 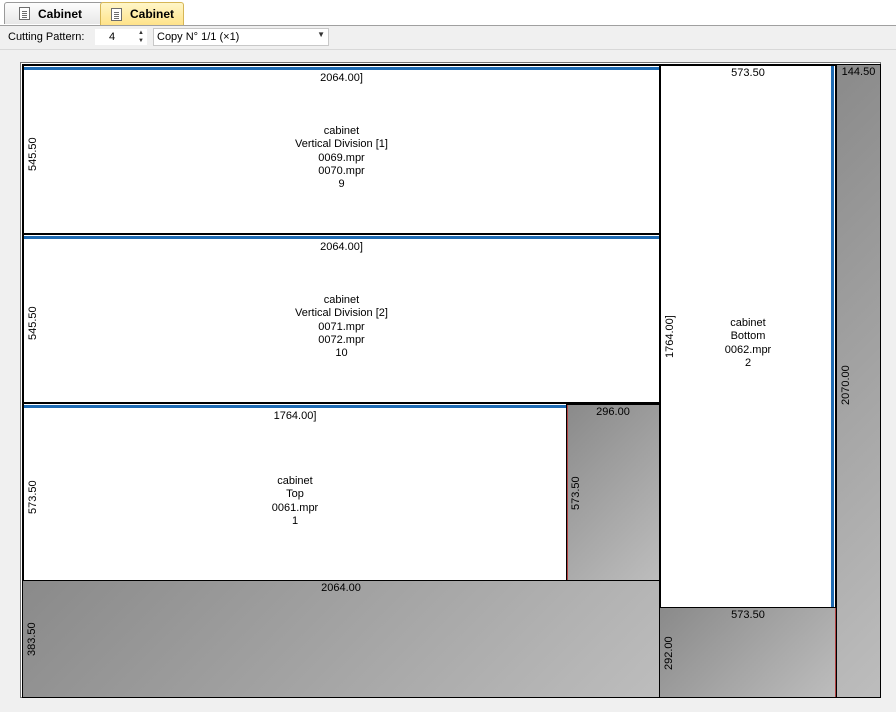 I want to click on waste-height-dim: 292.00, so click(x=669, y=653).